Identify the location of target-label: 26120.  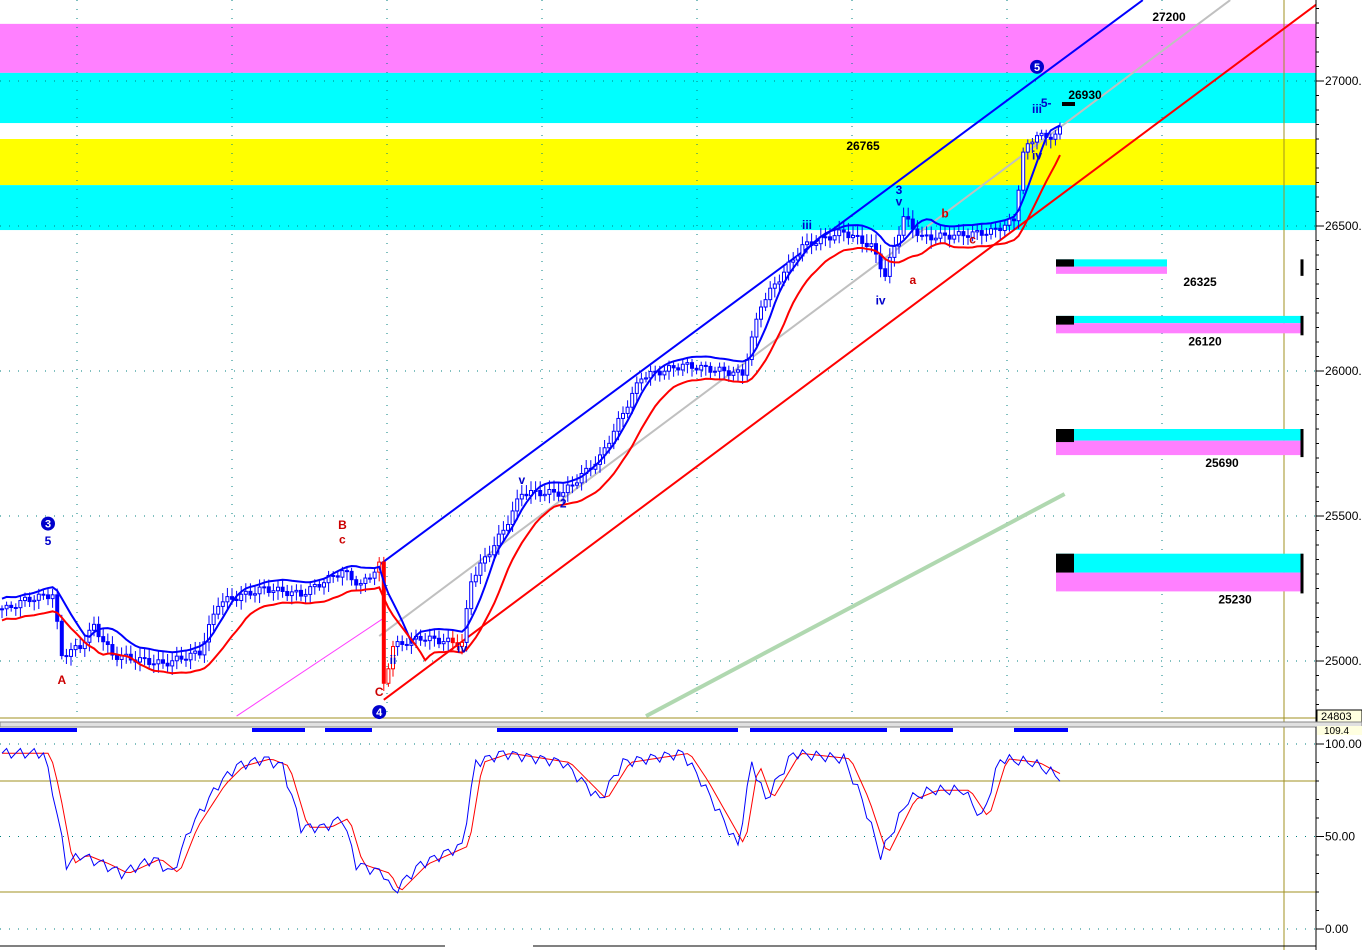
(1205, 341).